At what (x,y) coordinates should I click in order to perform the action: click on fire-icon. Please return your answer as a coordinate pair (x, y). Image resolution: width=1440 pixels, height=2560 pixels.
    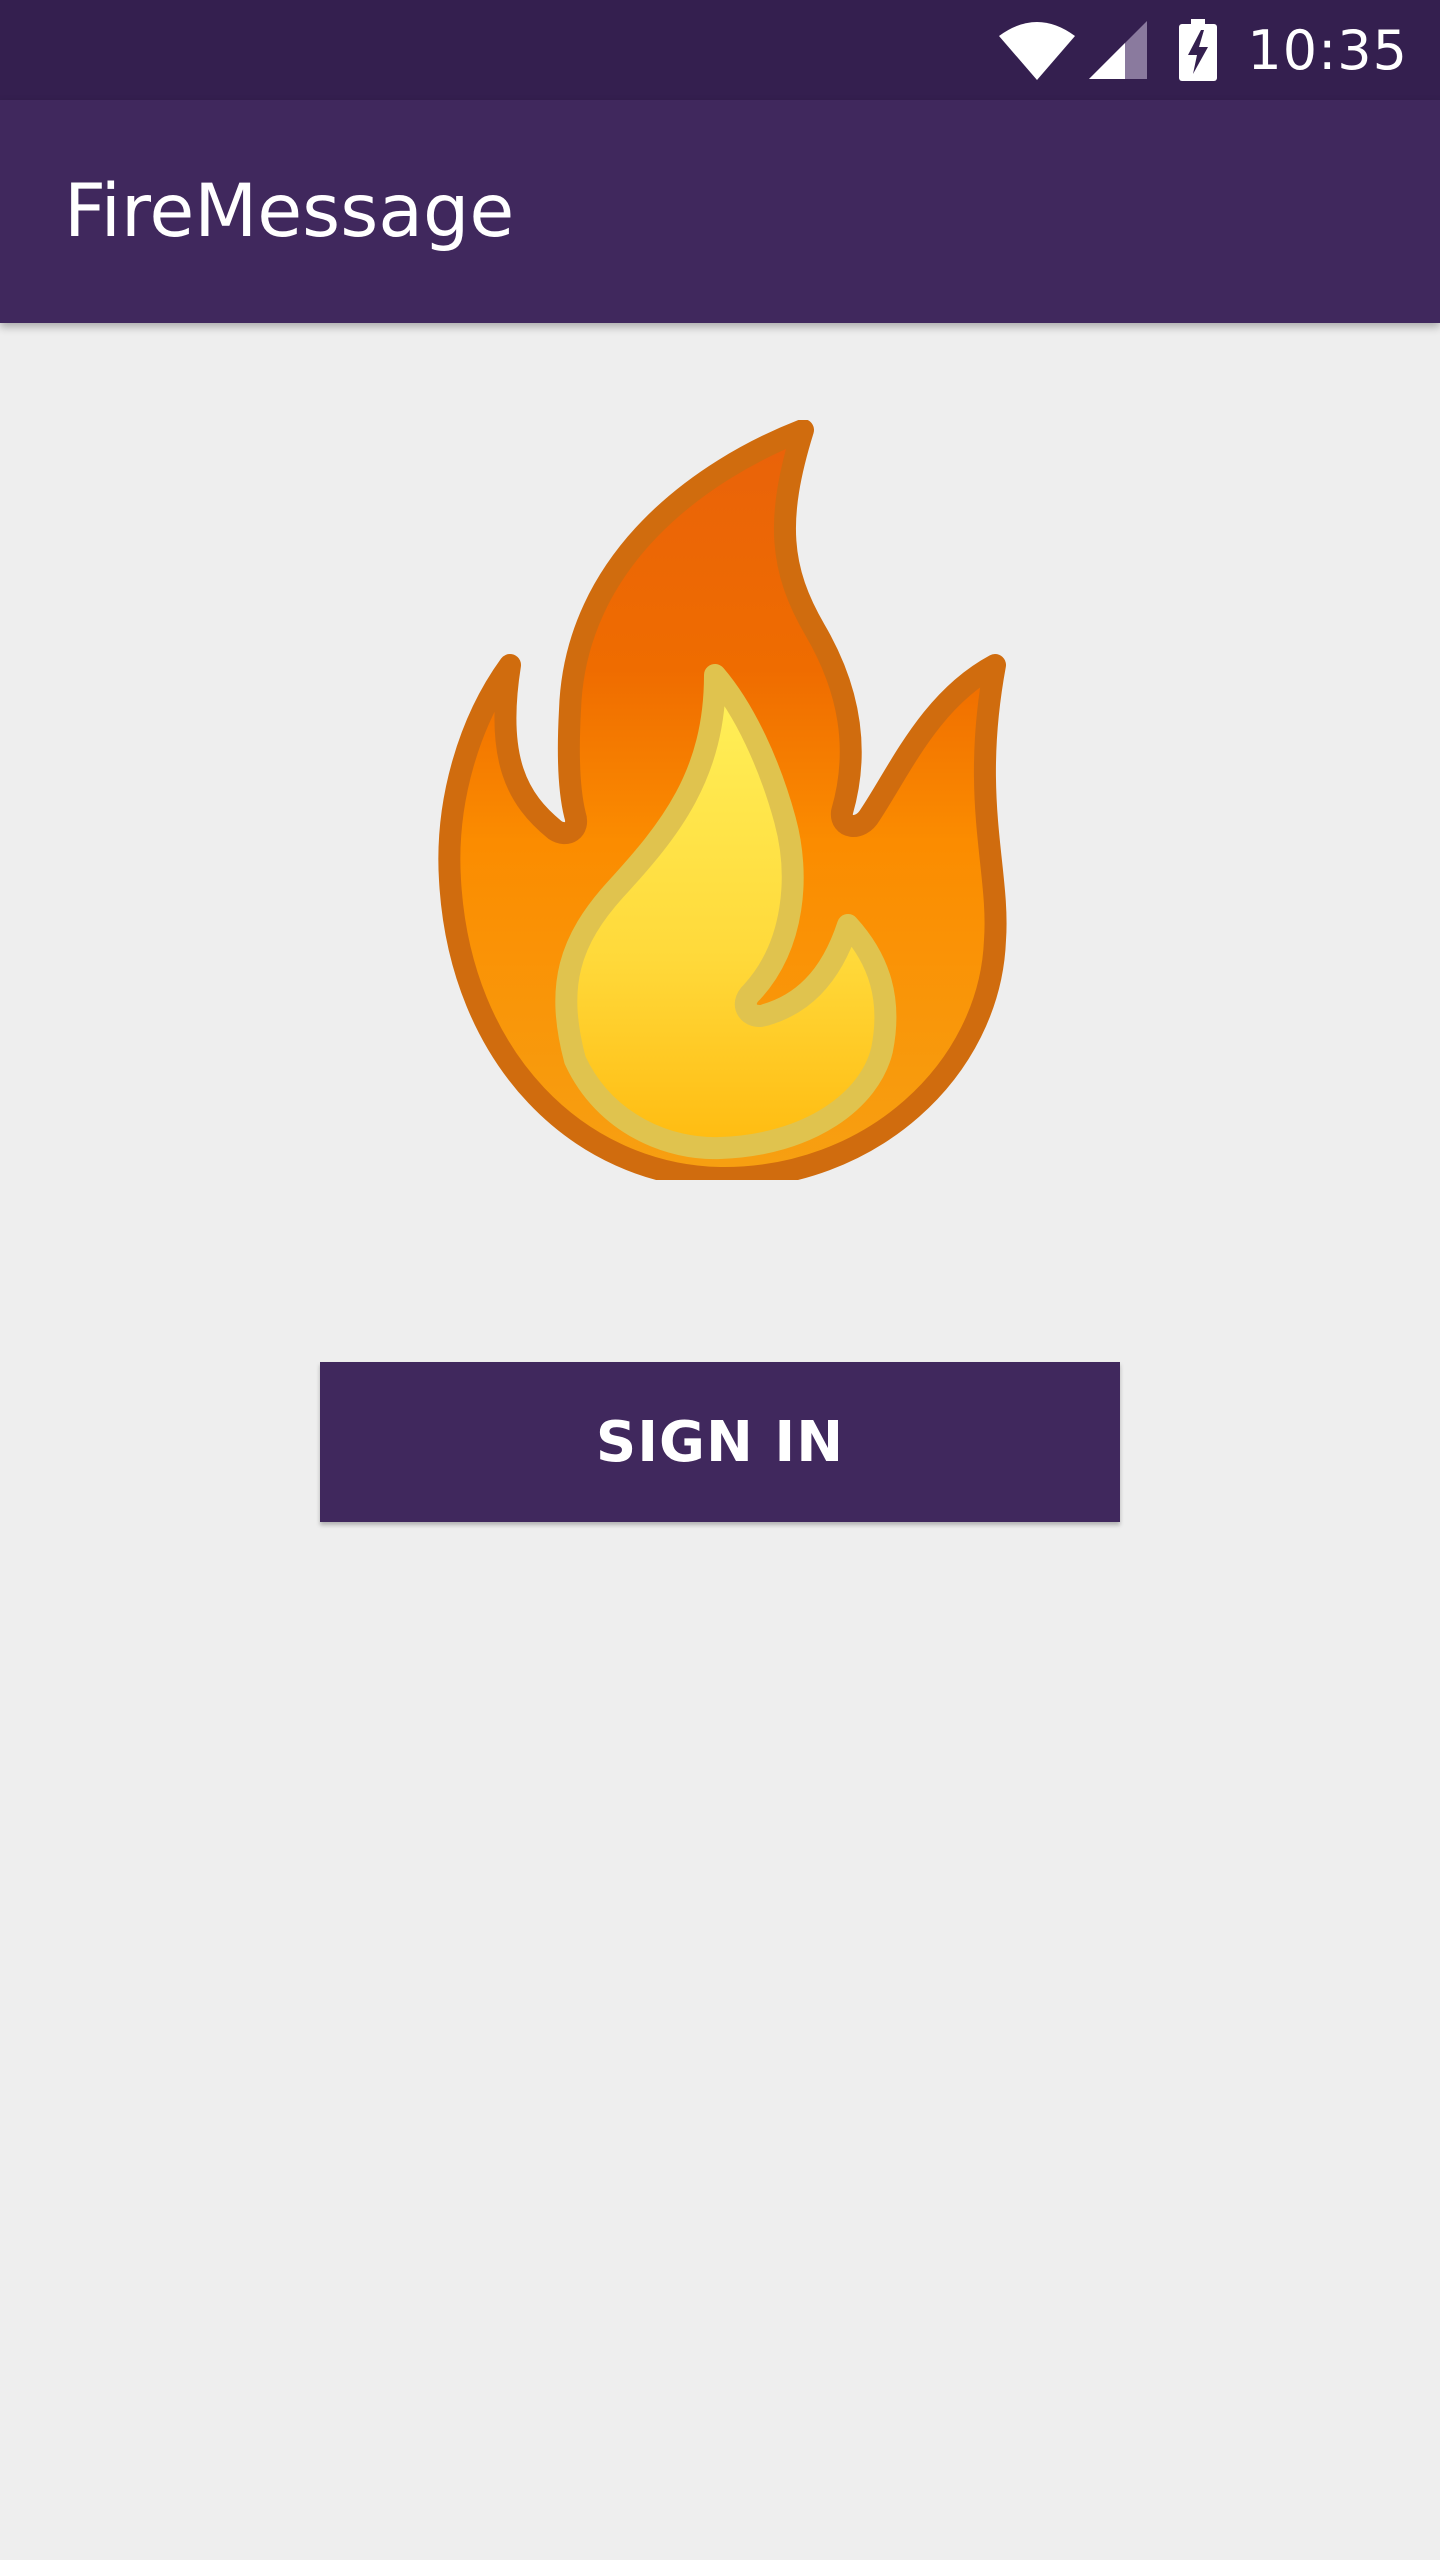
    Looking at the image, I should click on (722, 800).